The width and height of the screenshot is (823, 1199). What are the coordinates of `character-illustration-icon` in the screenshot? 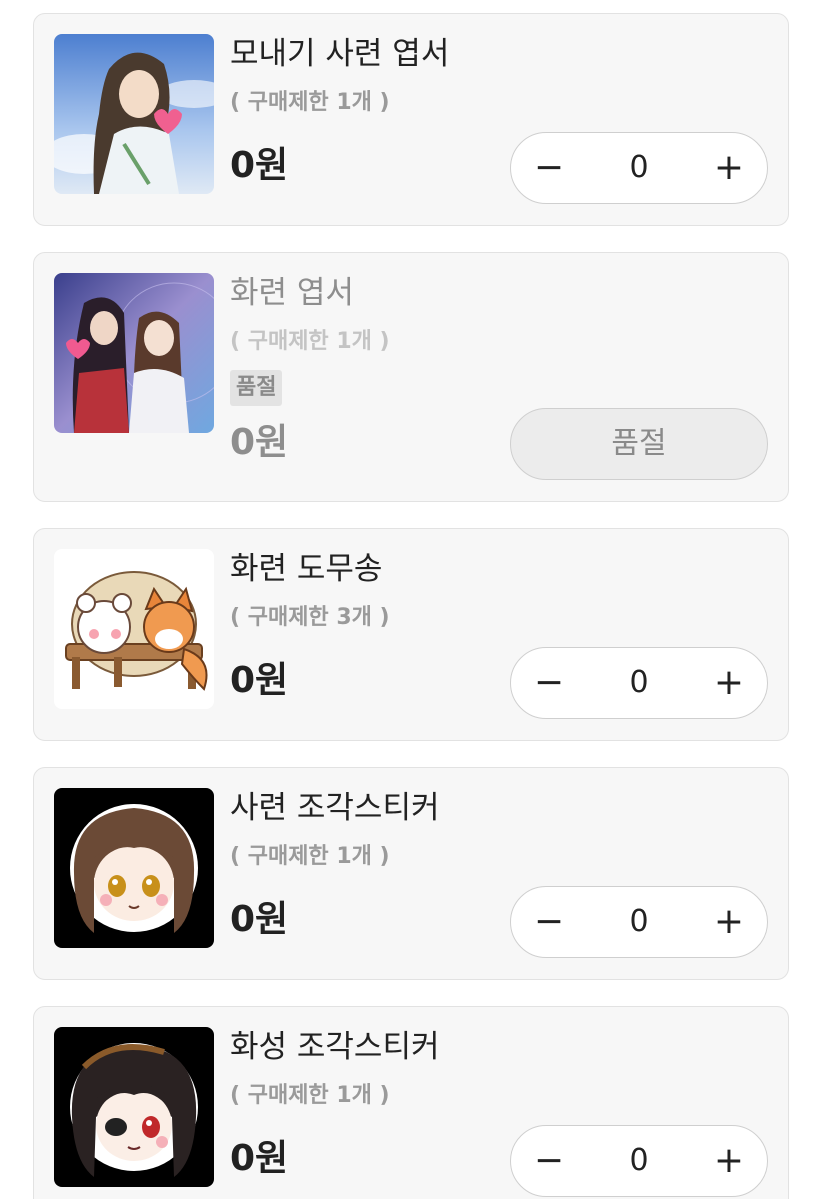 It's located at (134, 114).